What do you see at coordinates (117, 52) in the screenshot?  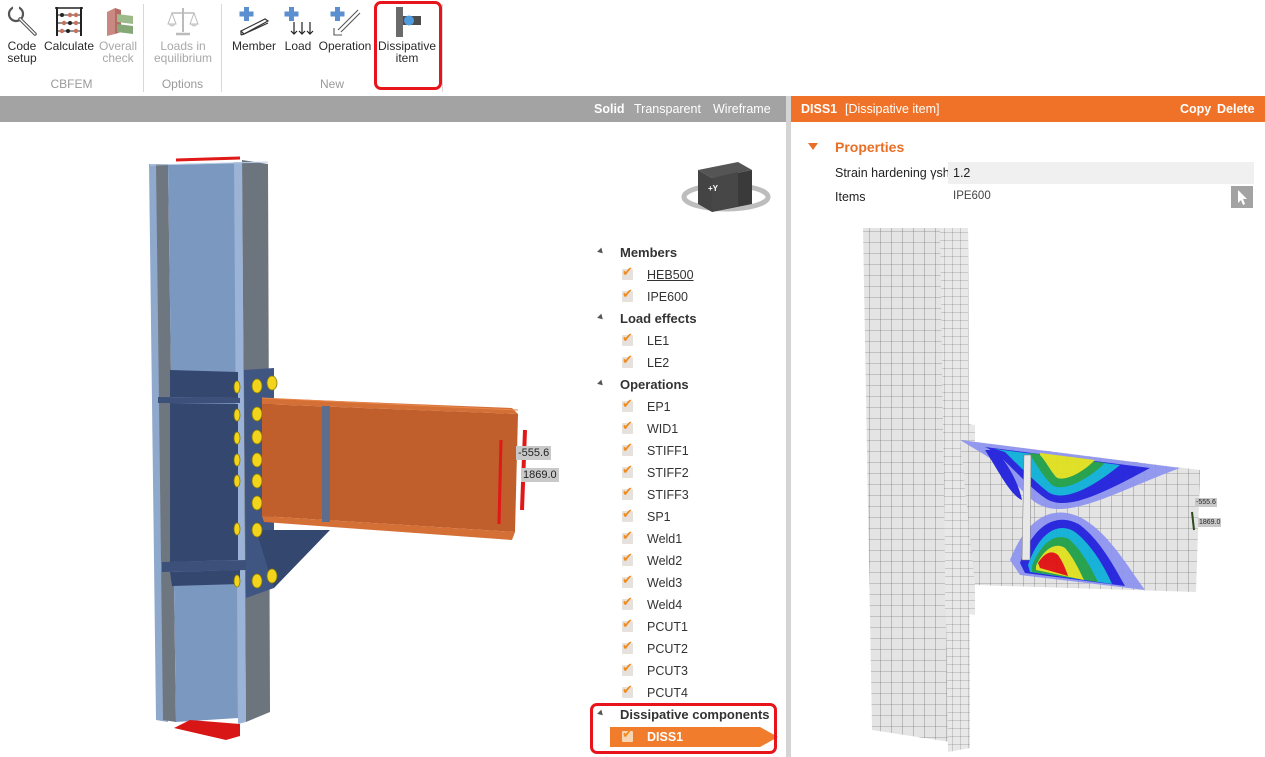 I see `overall-check-label: Overall check` at bounding box center [117, 52].